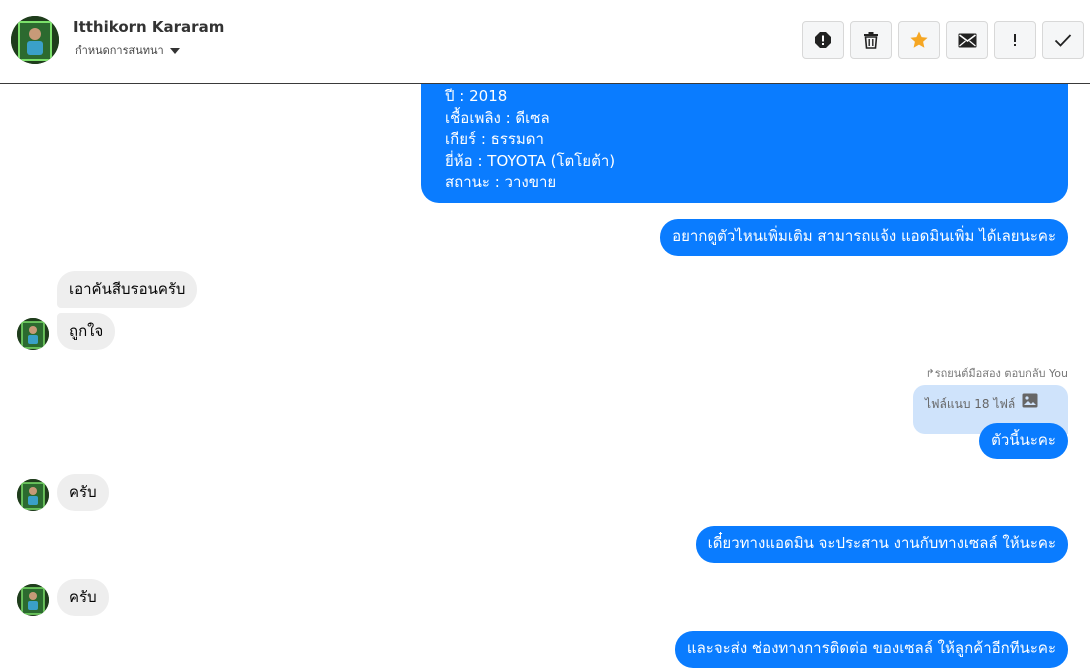 This screenshot has width=1090, height=668. Describe the element at coordinates (119, 50) in the screenshot. I see `conversation-settings-label: กำหนดการสนทนา` at that location.